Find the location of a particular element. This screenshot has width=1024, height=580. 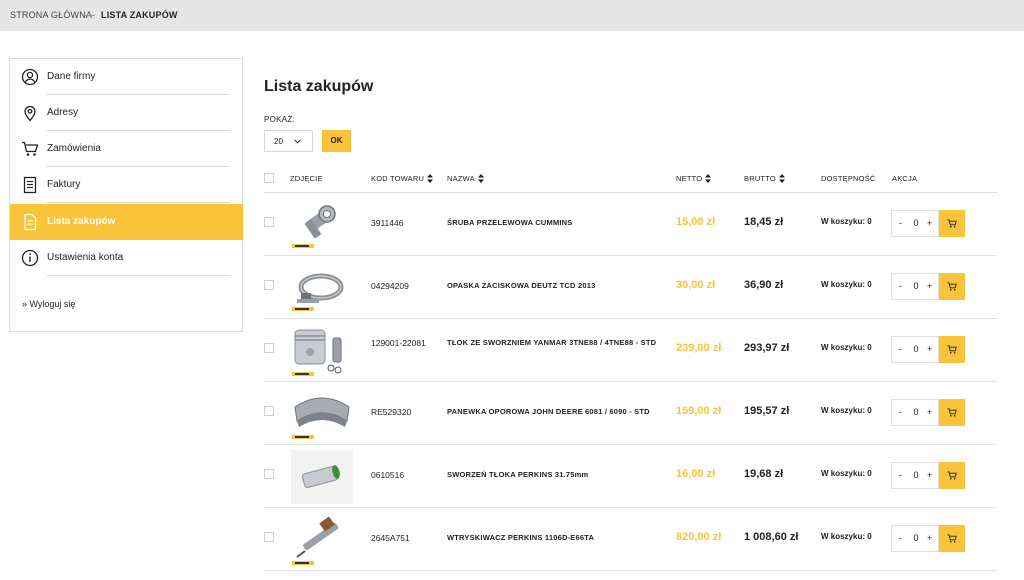

logout-link: » Wyloguj się is located at coordinates (48, 304).